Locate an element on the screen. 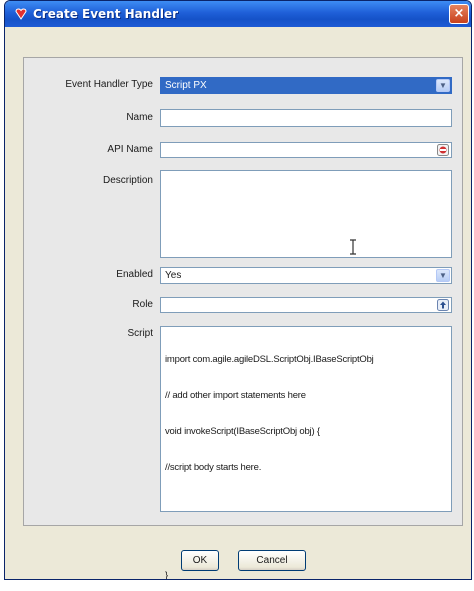 Image resolution: width=474 pixels, height=591 pixels. close-button: × is located at coordinates (459, 14).